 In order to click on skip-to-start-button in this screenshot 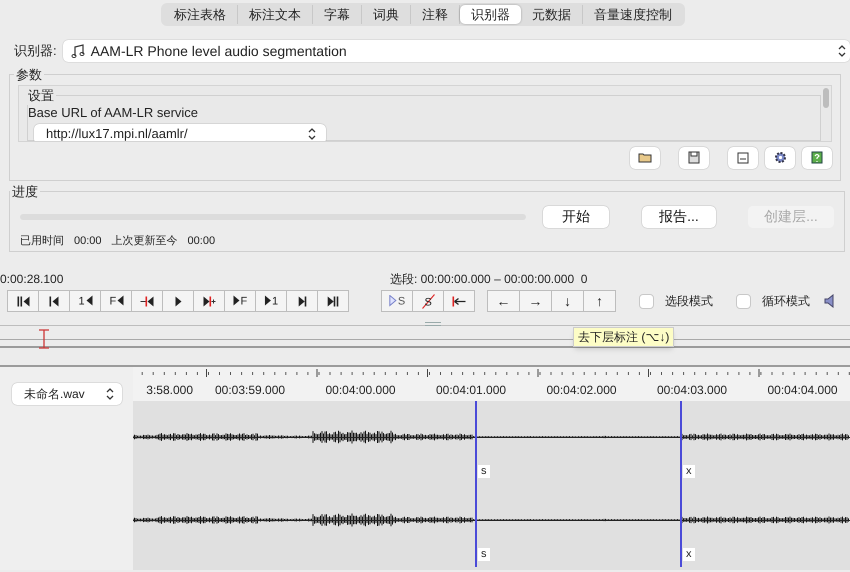, I will do `click(23, 301)`.